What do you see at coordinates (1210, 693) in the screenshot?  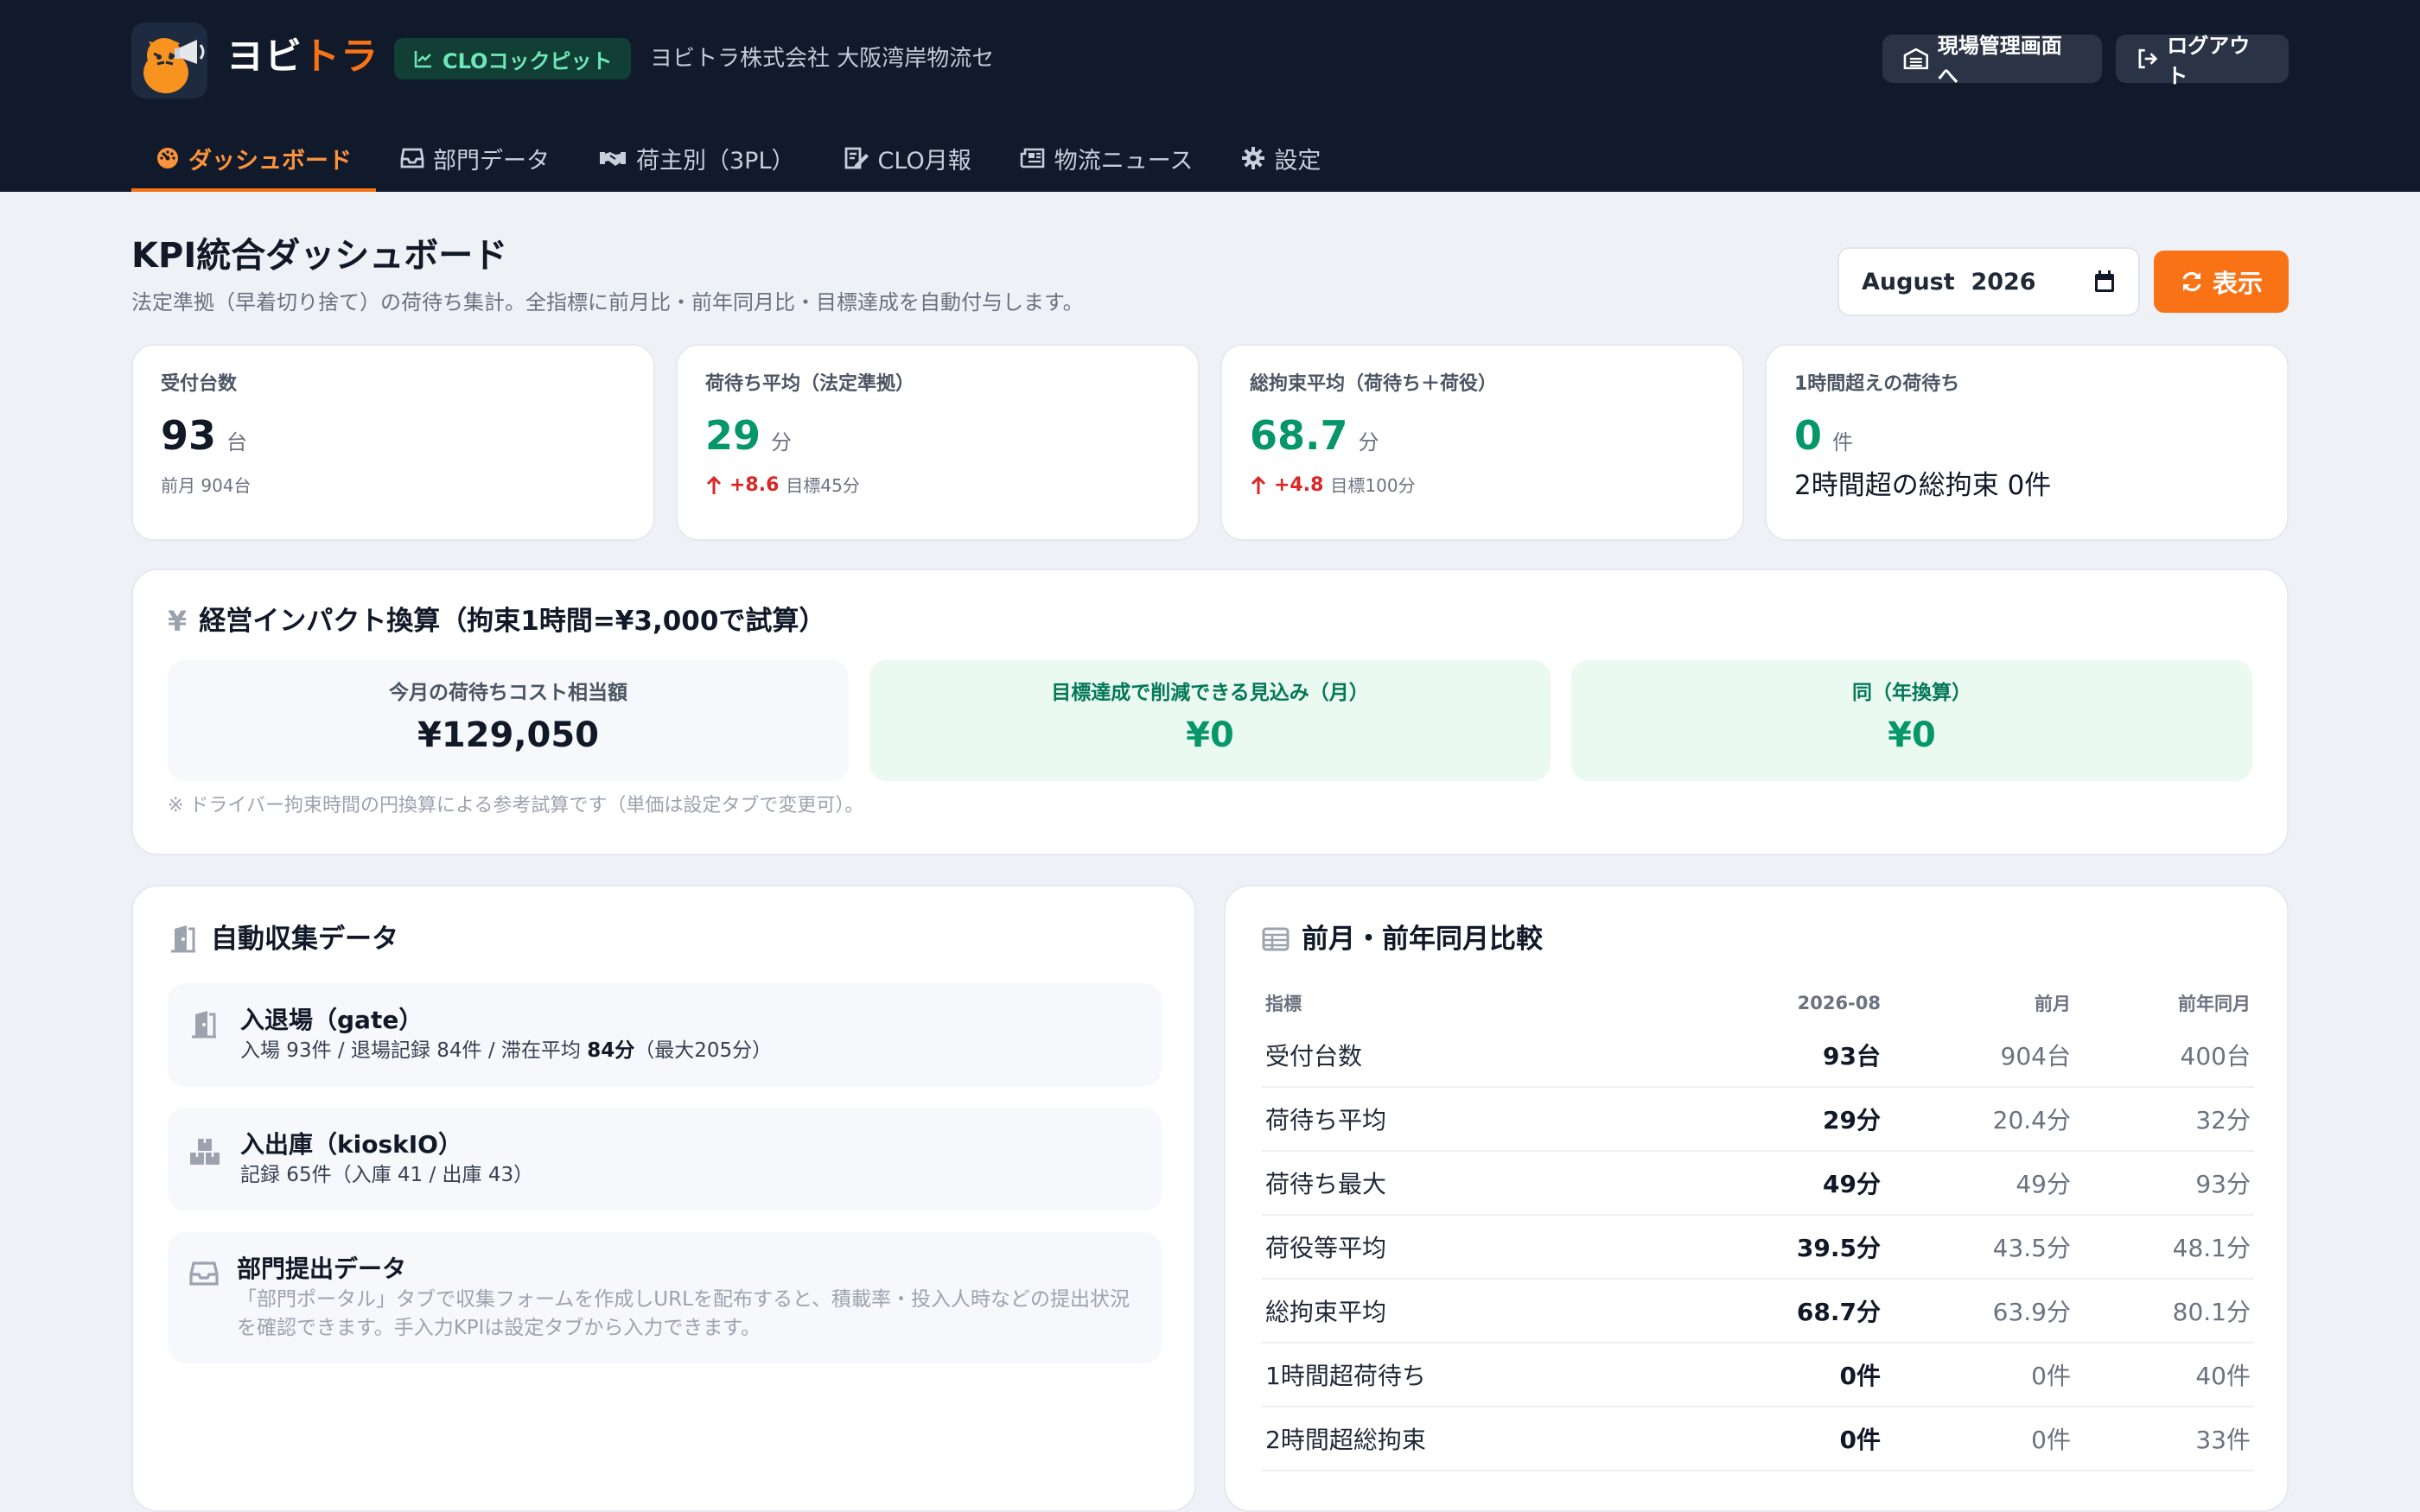 I see `impact-label: 目標達成で削減できる見込み（月）` at bounding box center [1210, 693].